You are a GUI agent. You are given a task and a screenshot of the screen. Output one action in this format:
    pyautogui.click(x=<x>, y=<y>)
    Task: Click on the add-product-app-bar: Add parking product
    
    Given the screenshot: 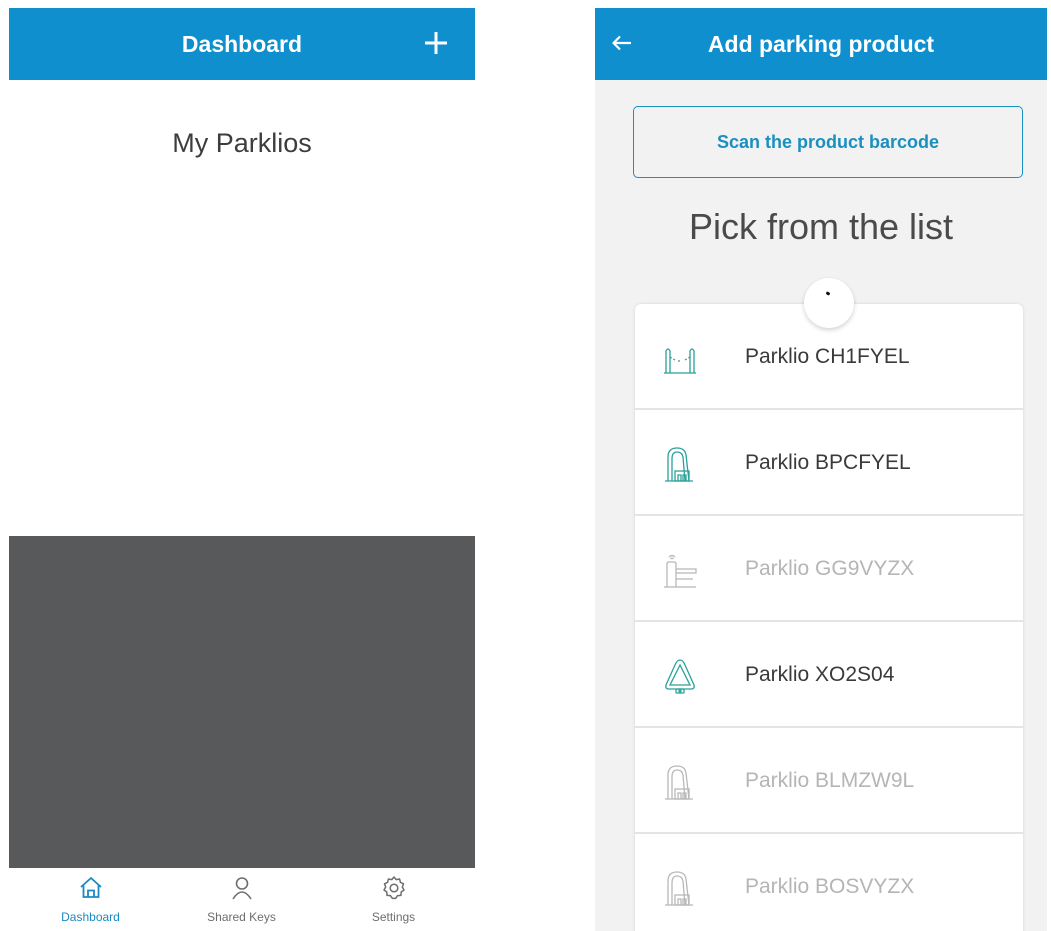 What is the action you would take?
    pyautogui.click(x=821, y=44)
    